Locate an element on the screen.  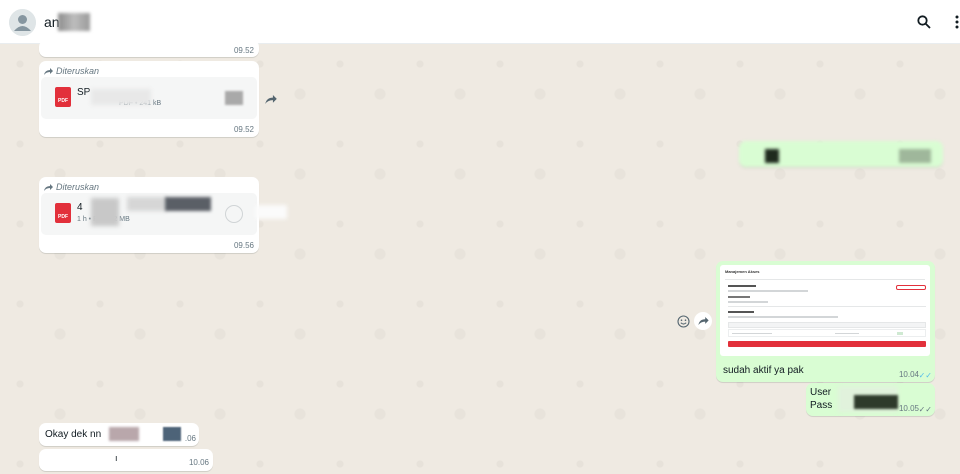
chat-header: an is located at coordinates (480, 22).